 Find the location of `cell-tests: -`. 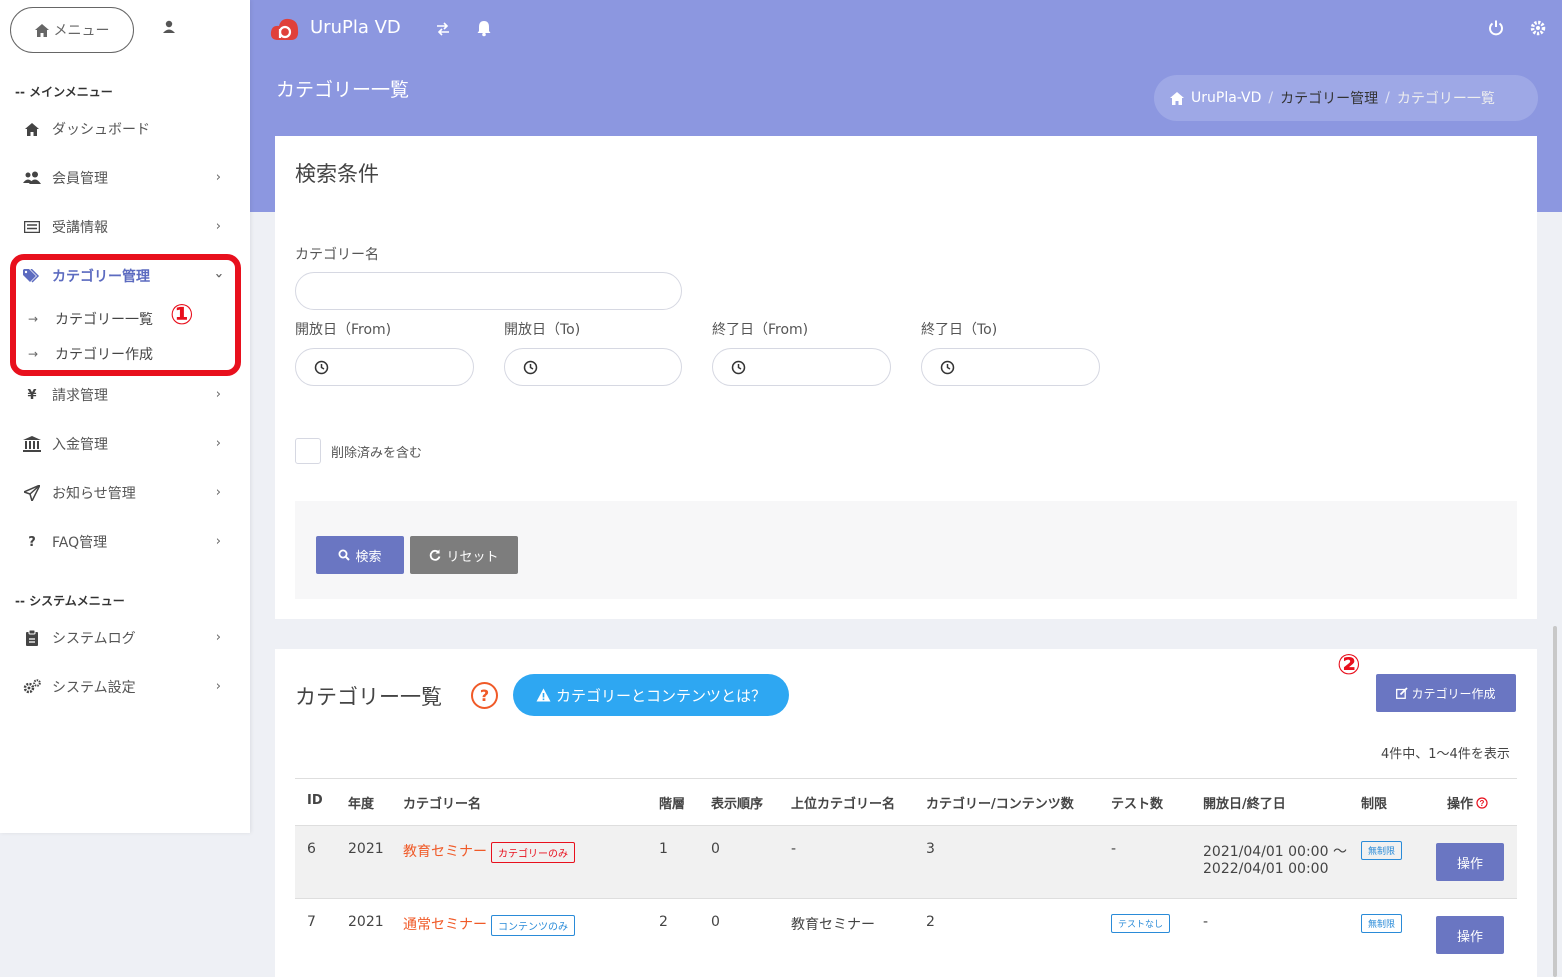

cell-tests: - is located at coordinates (1114, 849).